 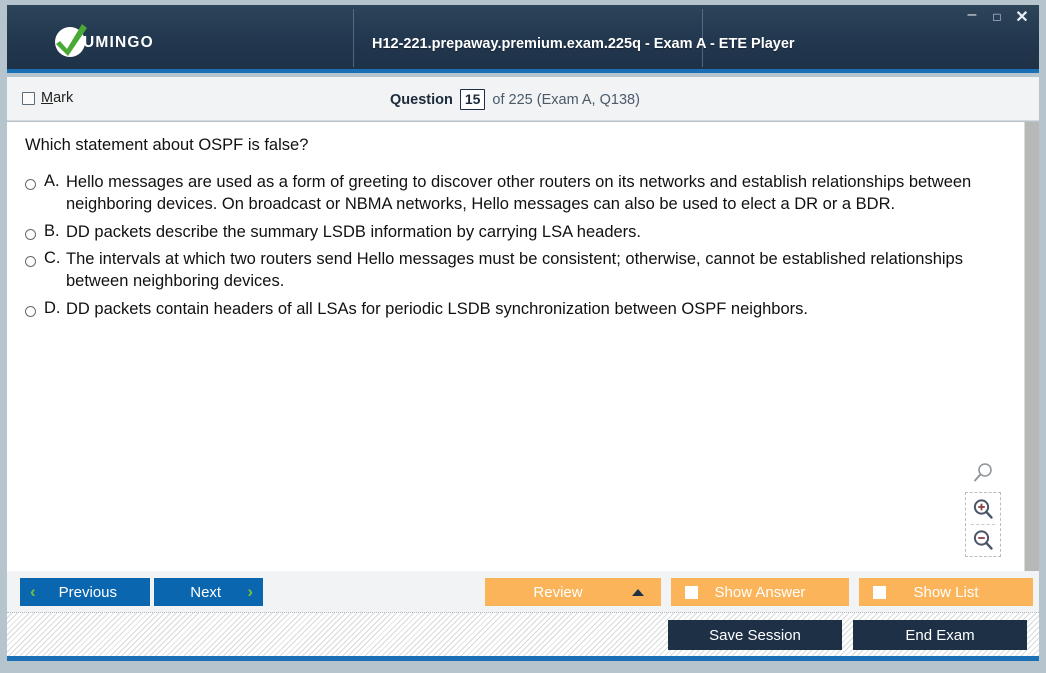 I want to click on next-button-label: Next, so click(x=206, y=592).